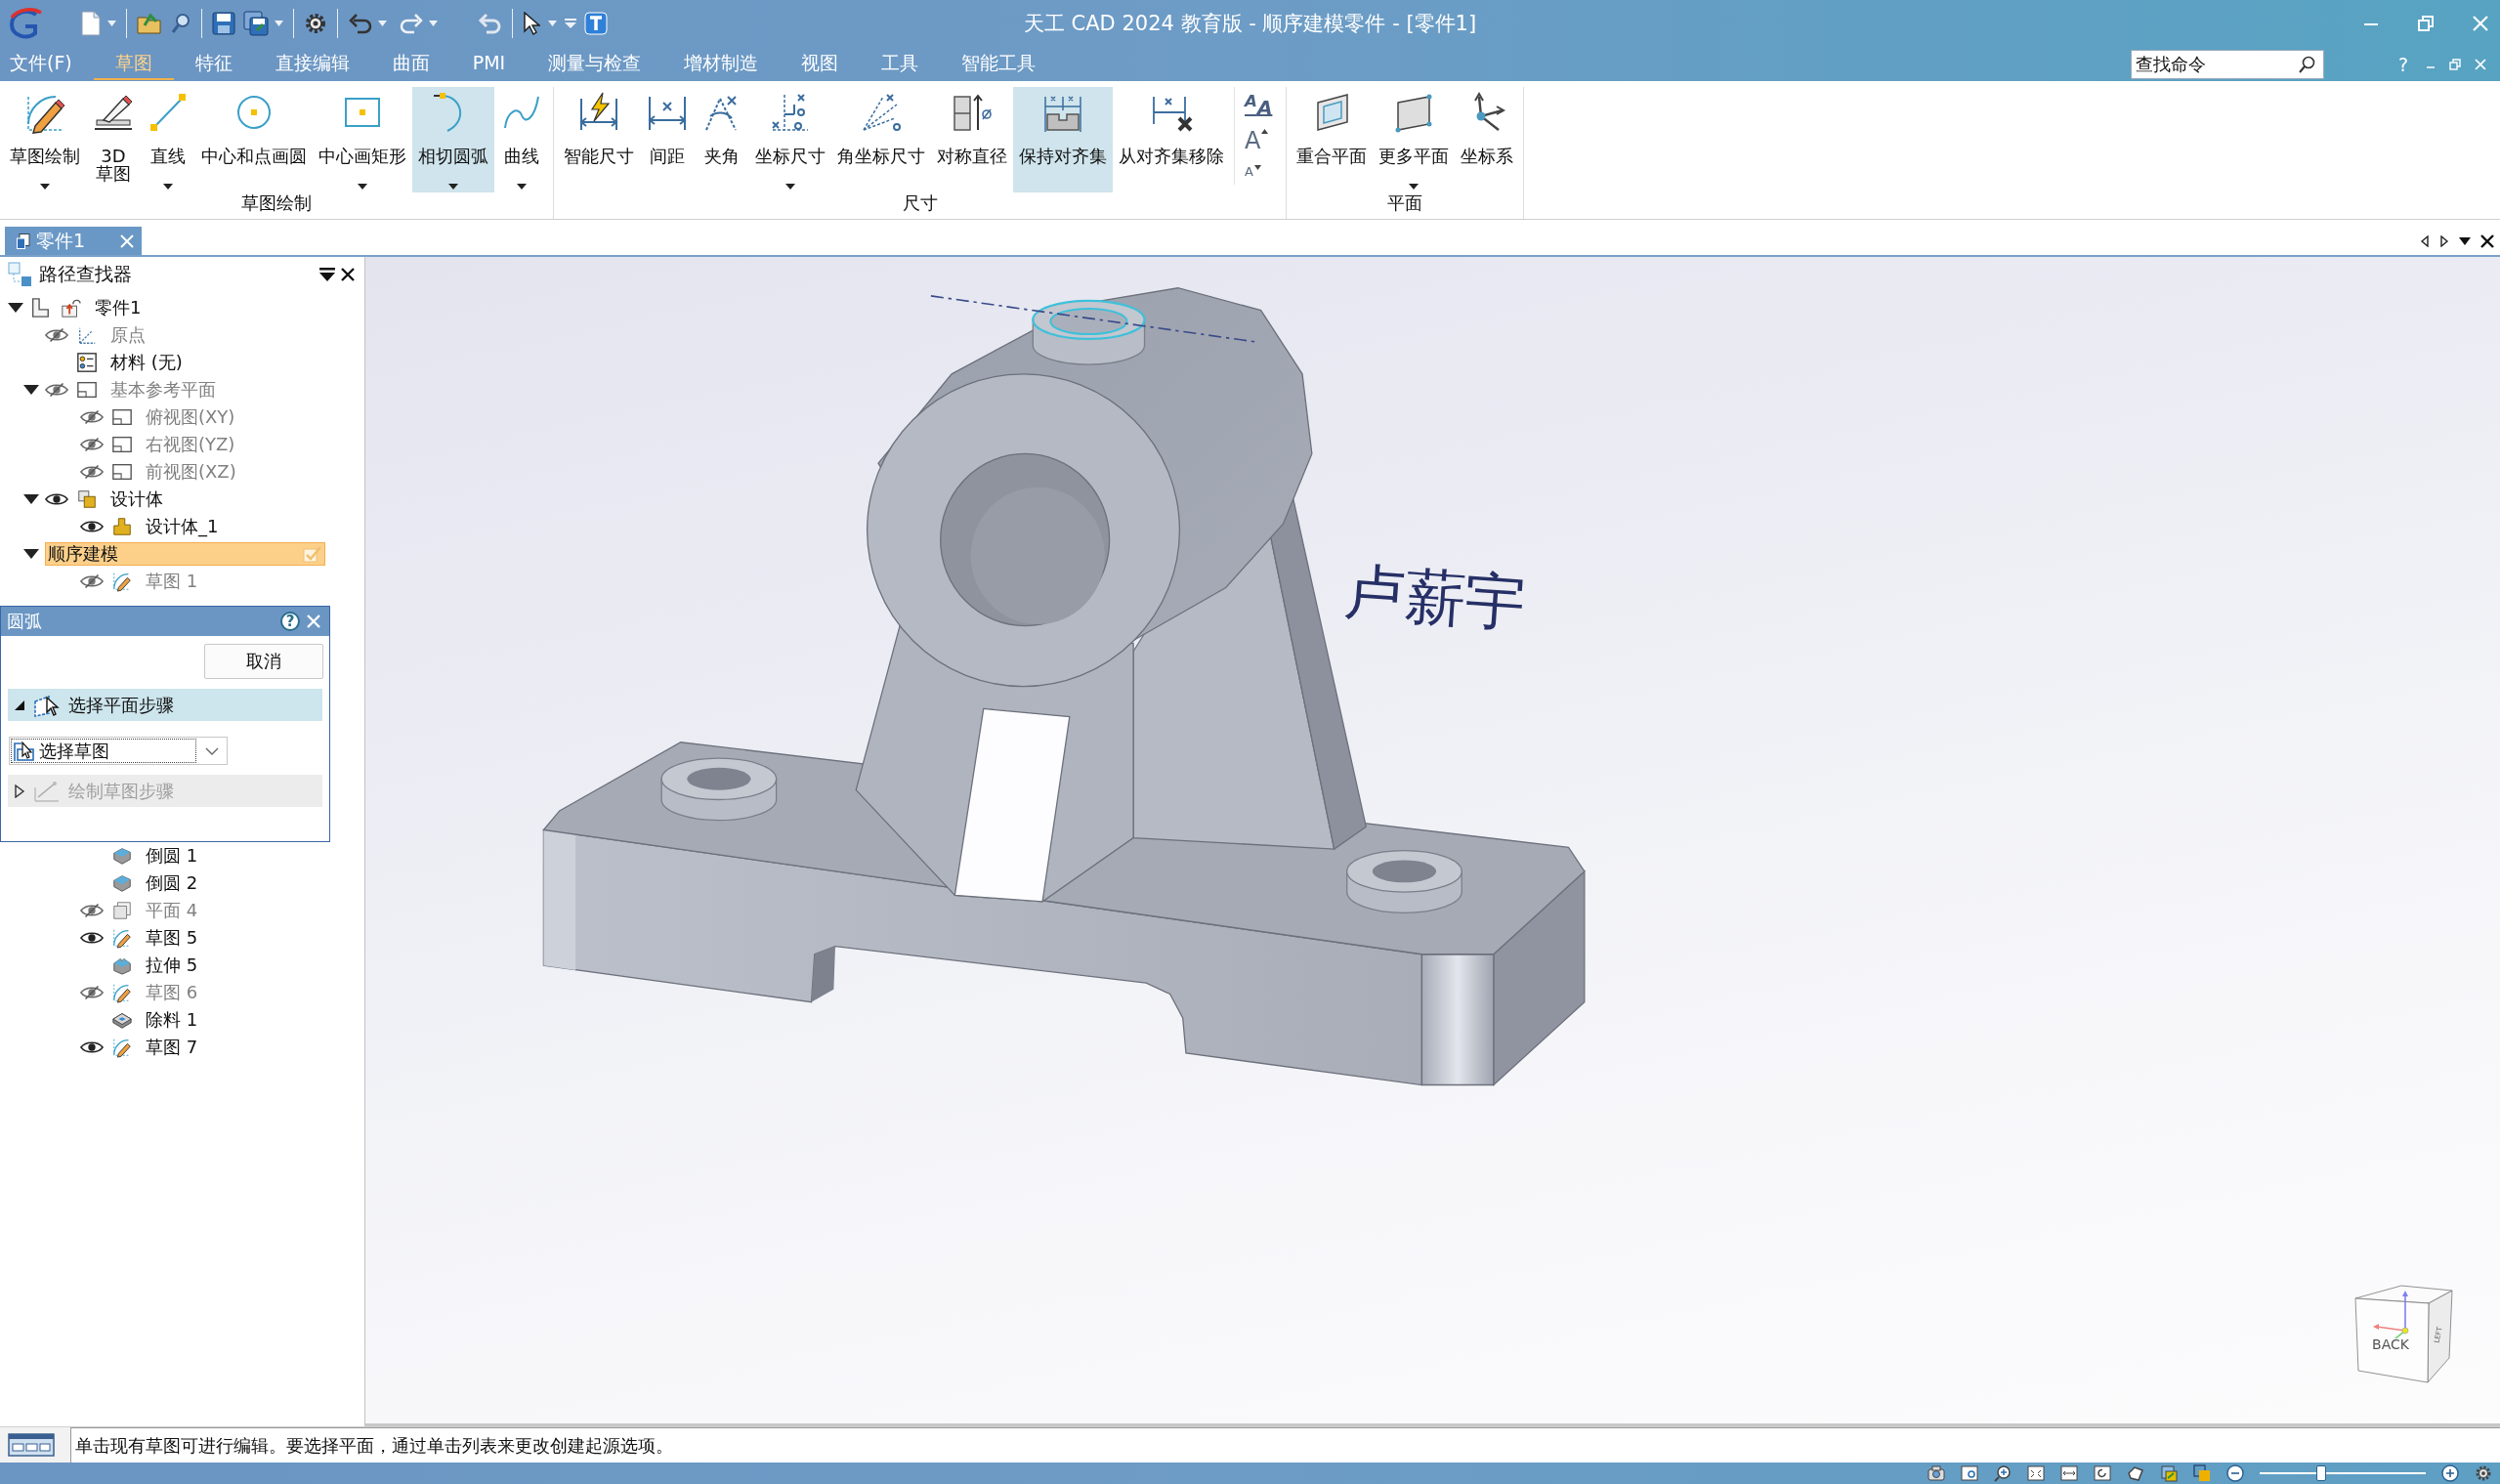  Describe the element at coordinates (185, 554) in the screenshot. I see `tree-item: 顺序建模` at that location.